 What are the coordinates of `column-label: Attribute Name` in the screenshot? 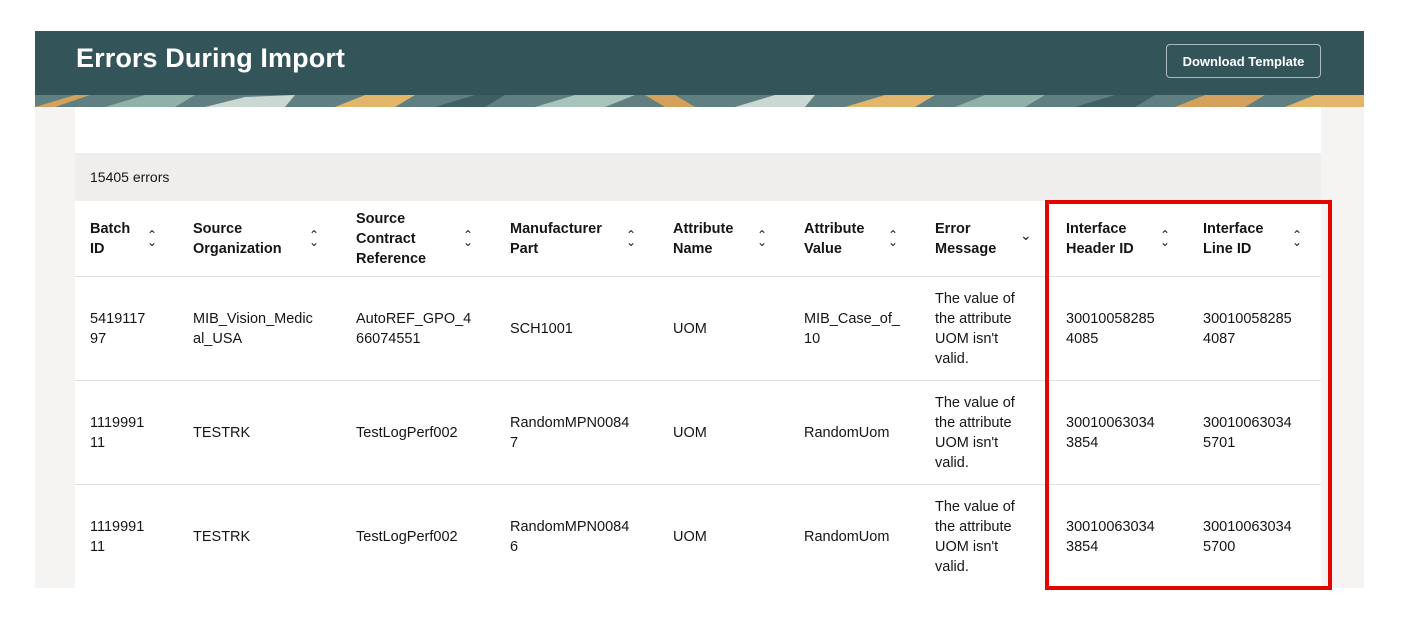 It's located at (703, 239).